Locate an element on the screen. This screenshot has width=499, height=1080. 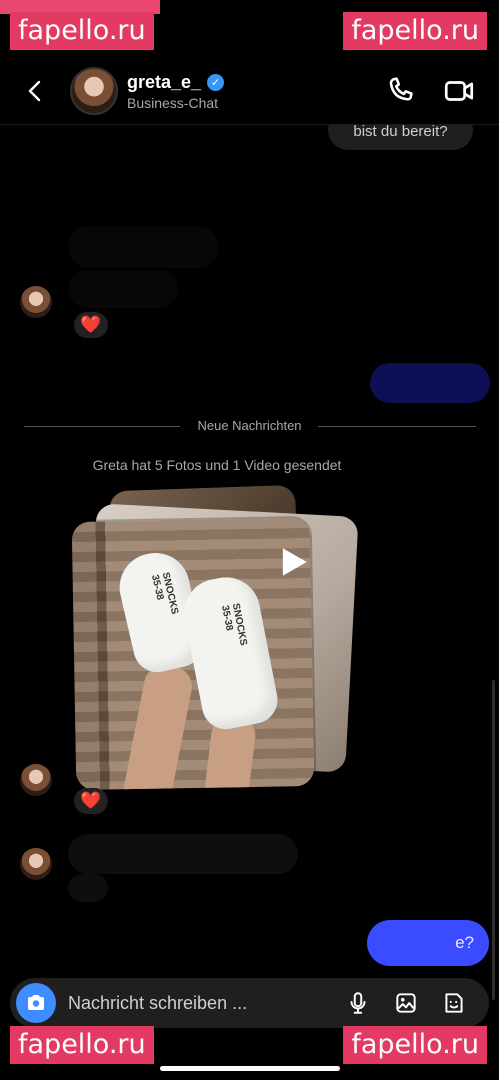
chat-title: greta_e_ ✓ Business-Chat is located at coordinates (176, 91).